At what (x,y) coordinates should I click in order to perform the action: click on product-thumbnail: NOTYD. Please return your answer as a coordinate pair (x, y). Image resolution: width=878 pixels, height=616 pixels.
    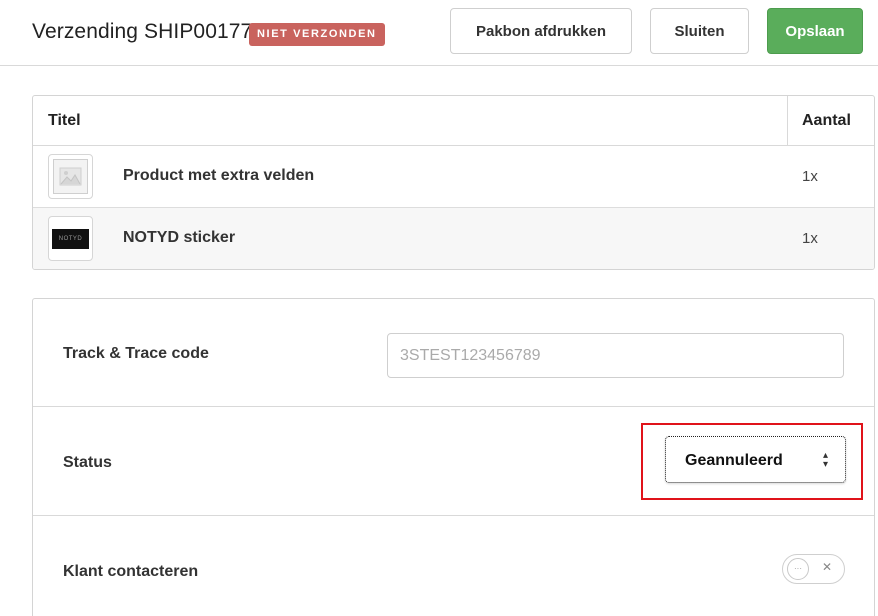
    Looking at the image, I should click on (70, 238).